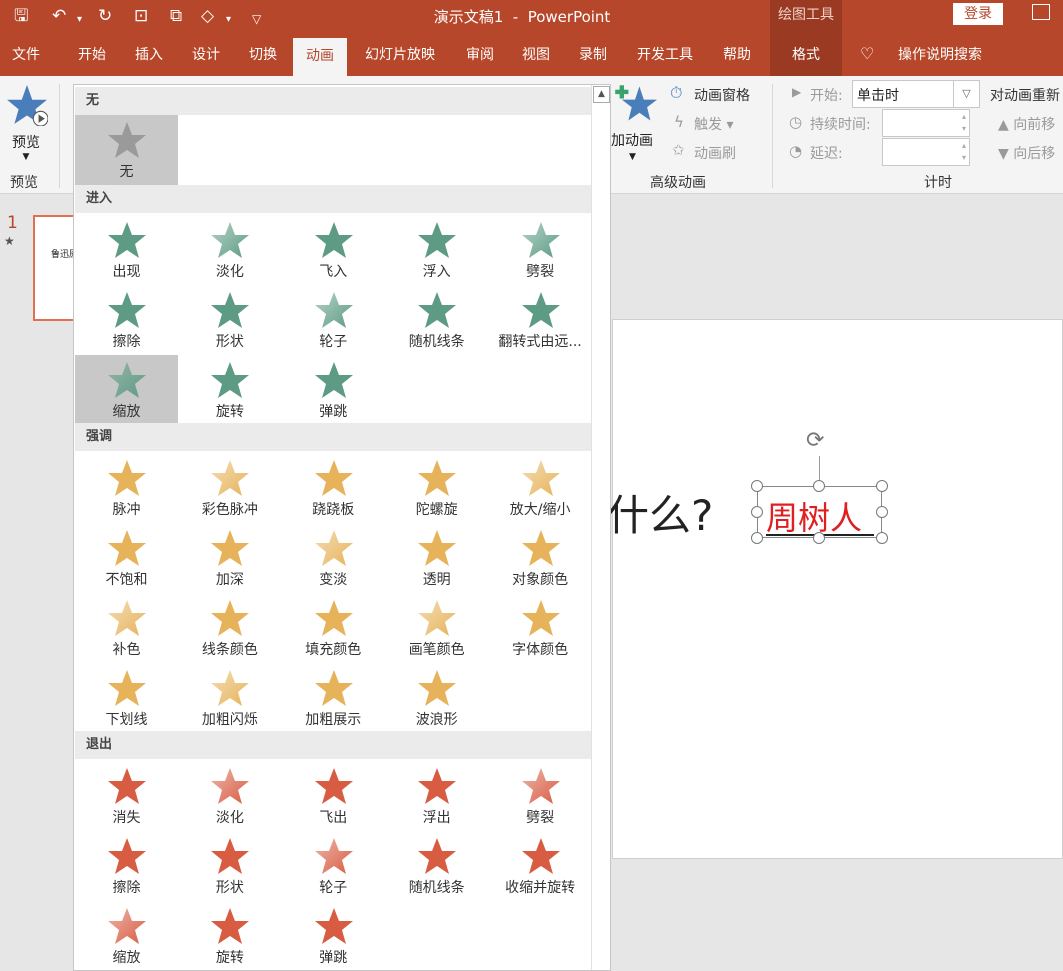 This screenshot has width=1063, height=971. Describe the element at coordinates (926, 123) in the screenshot. I see `duration-input: ▴ ▾` at that location.